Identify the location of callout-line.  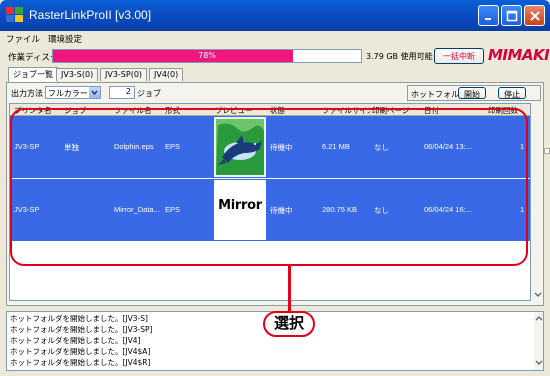
(289, 289).